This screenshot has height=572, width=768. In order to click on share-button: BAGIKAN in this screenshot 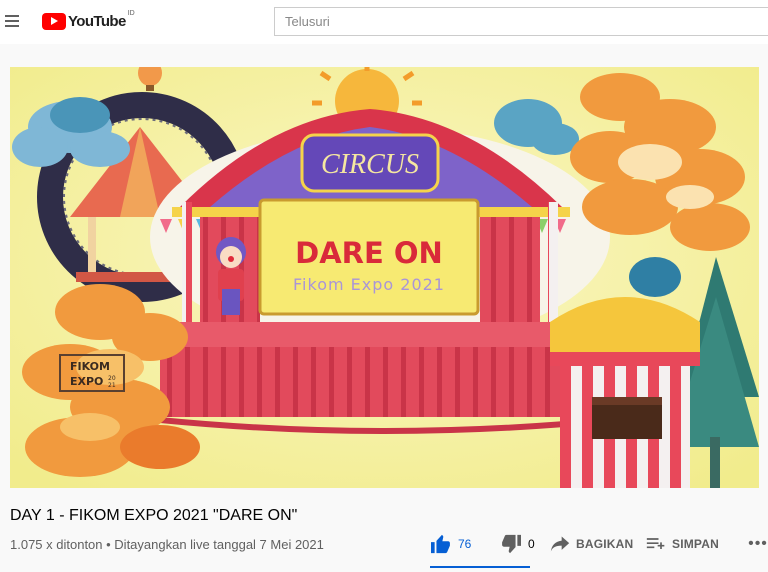, I will do `click(598, 544)`.